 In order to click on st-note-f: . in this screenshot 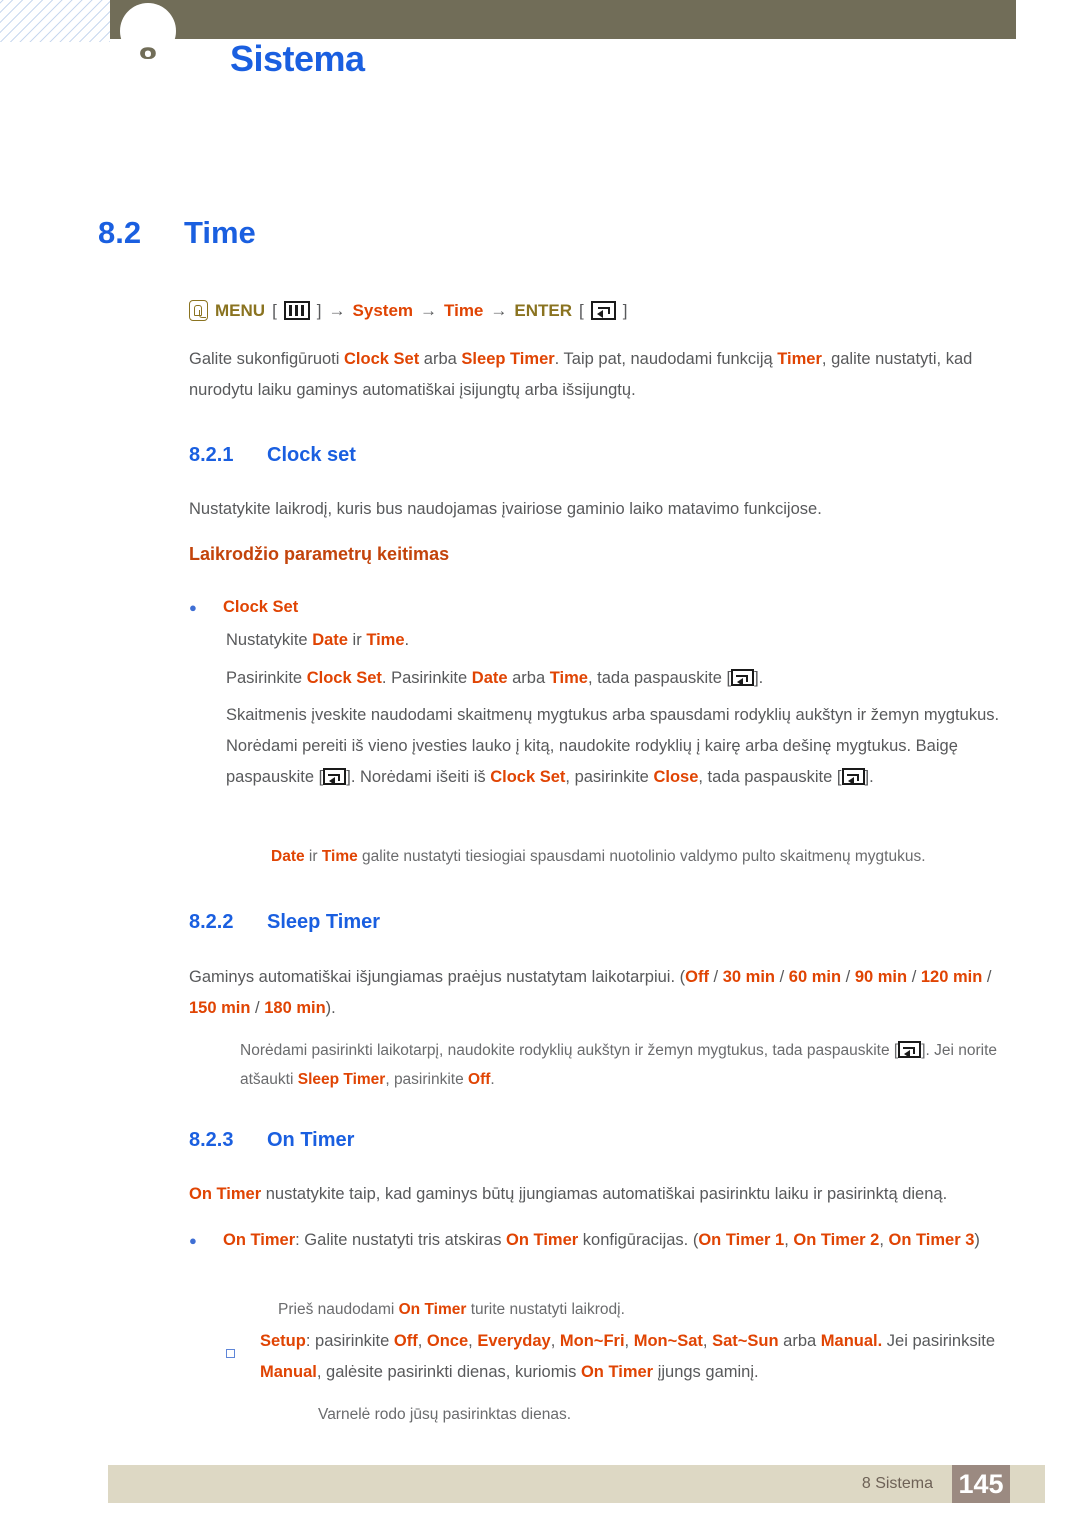, I will do `click(492, 1079)`.